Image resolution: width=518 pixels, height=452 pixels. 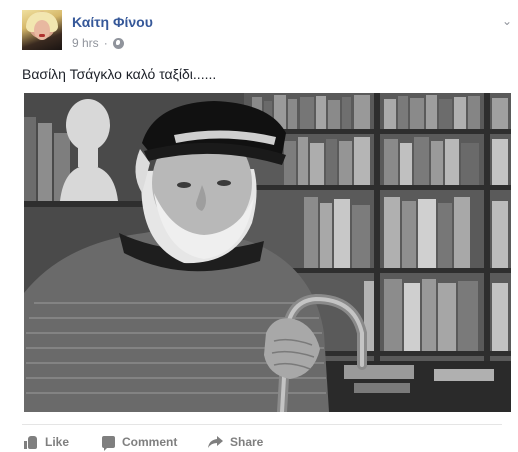 I want to click on comment-button: Comment, so click(x=139, y=442).